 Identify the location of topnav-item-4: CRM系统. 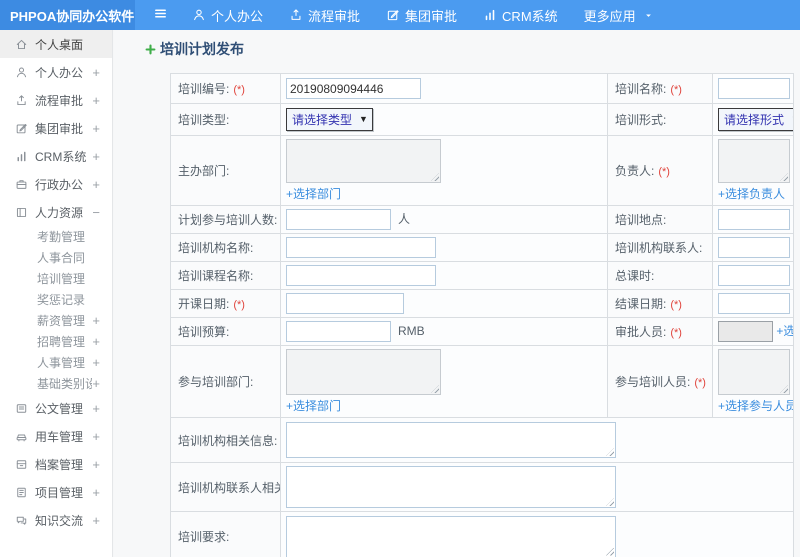
(520, 15).